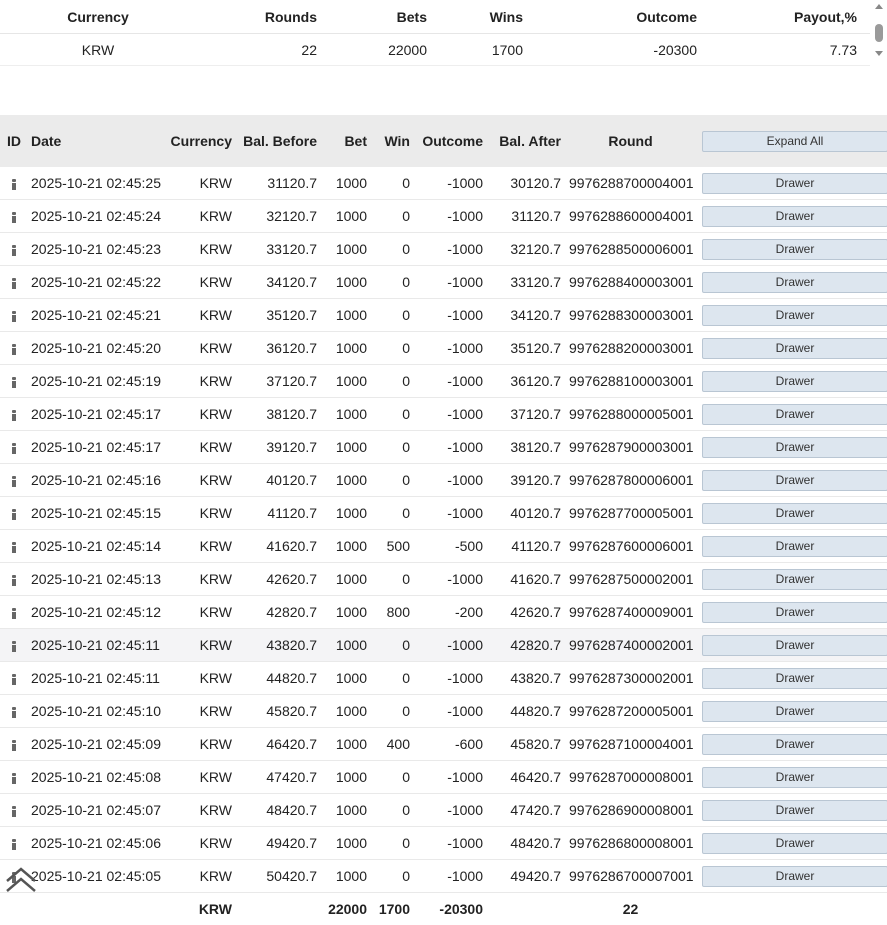 This screenshot has width=887, height=925. Describe the element at coordinates (488, 17) in the screenshot. I see `summary-header-wins: Wins` at that location.